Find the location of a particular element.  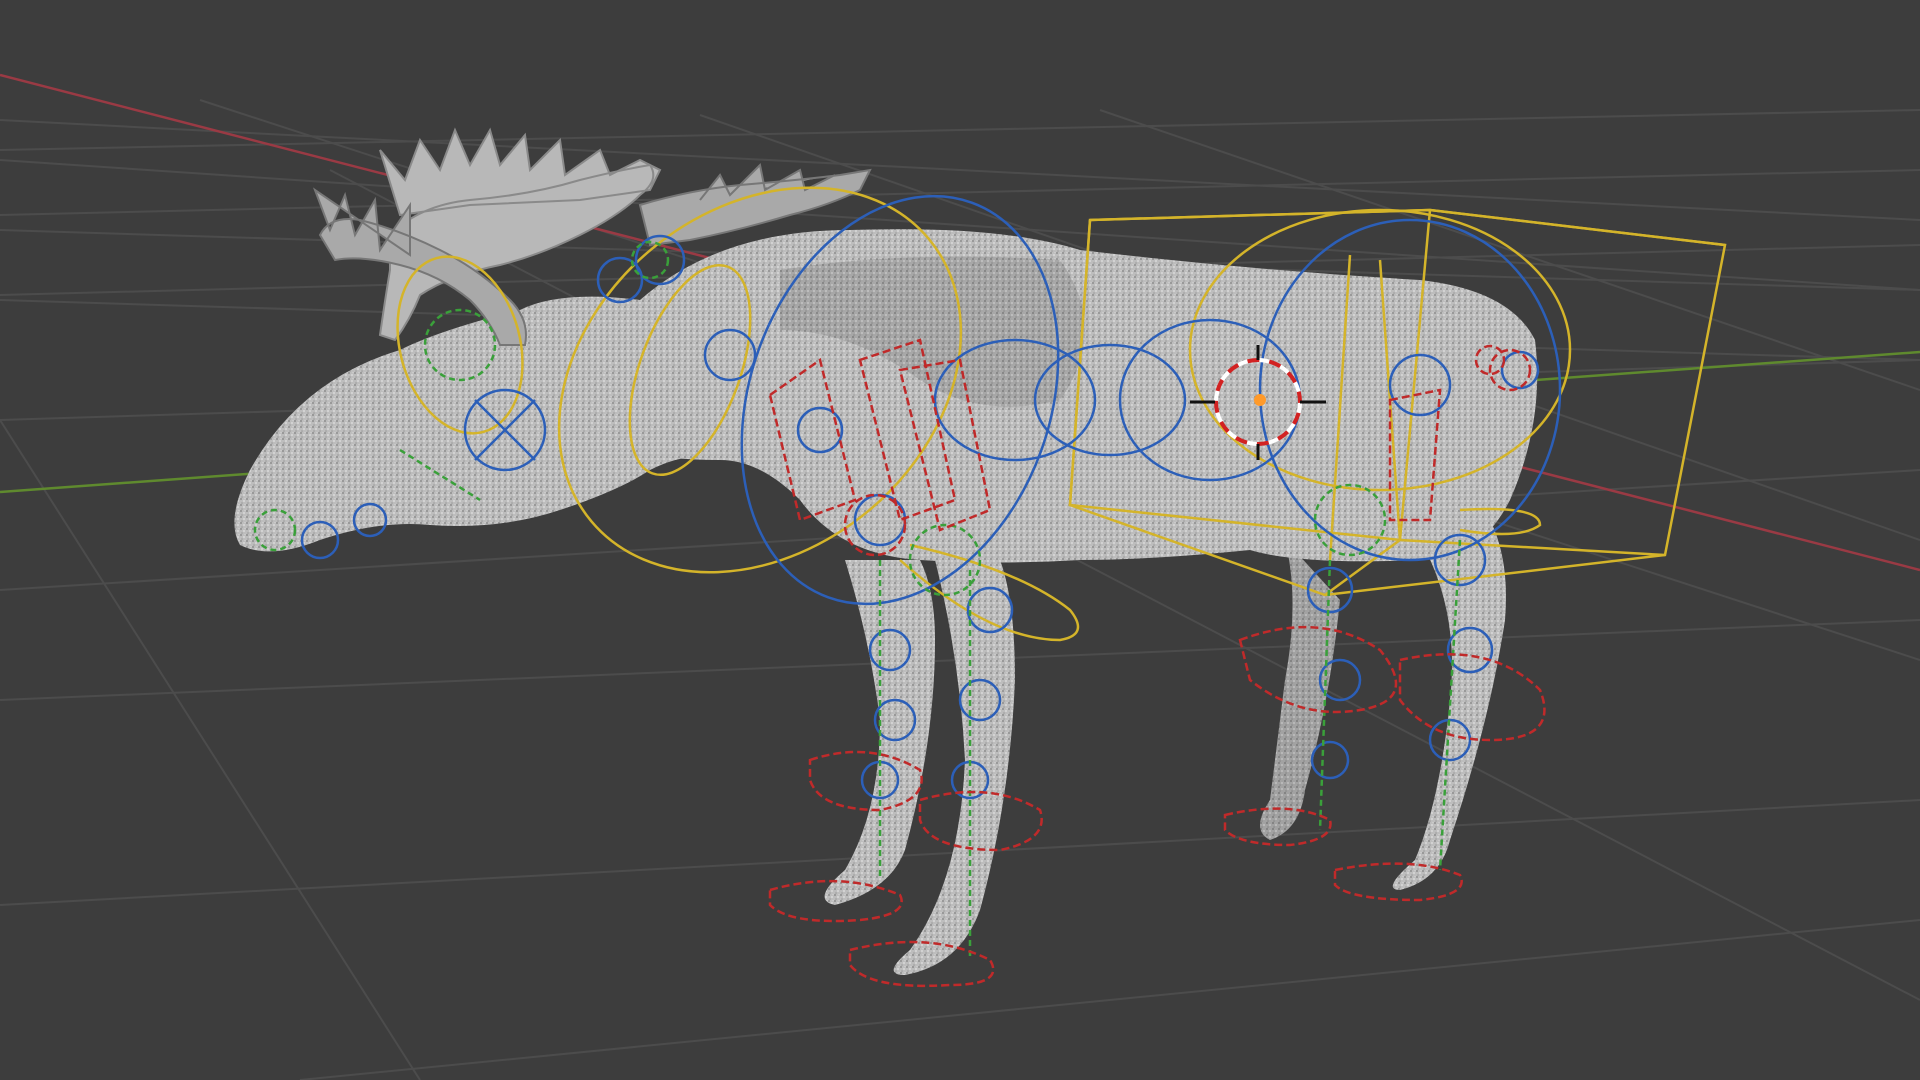

moose-head is located at coordinates (477, 424).